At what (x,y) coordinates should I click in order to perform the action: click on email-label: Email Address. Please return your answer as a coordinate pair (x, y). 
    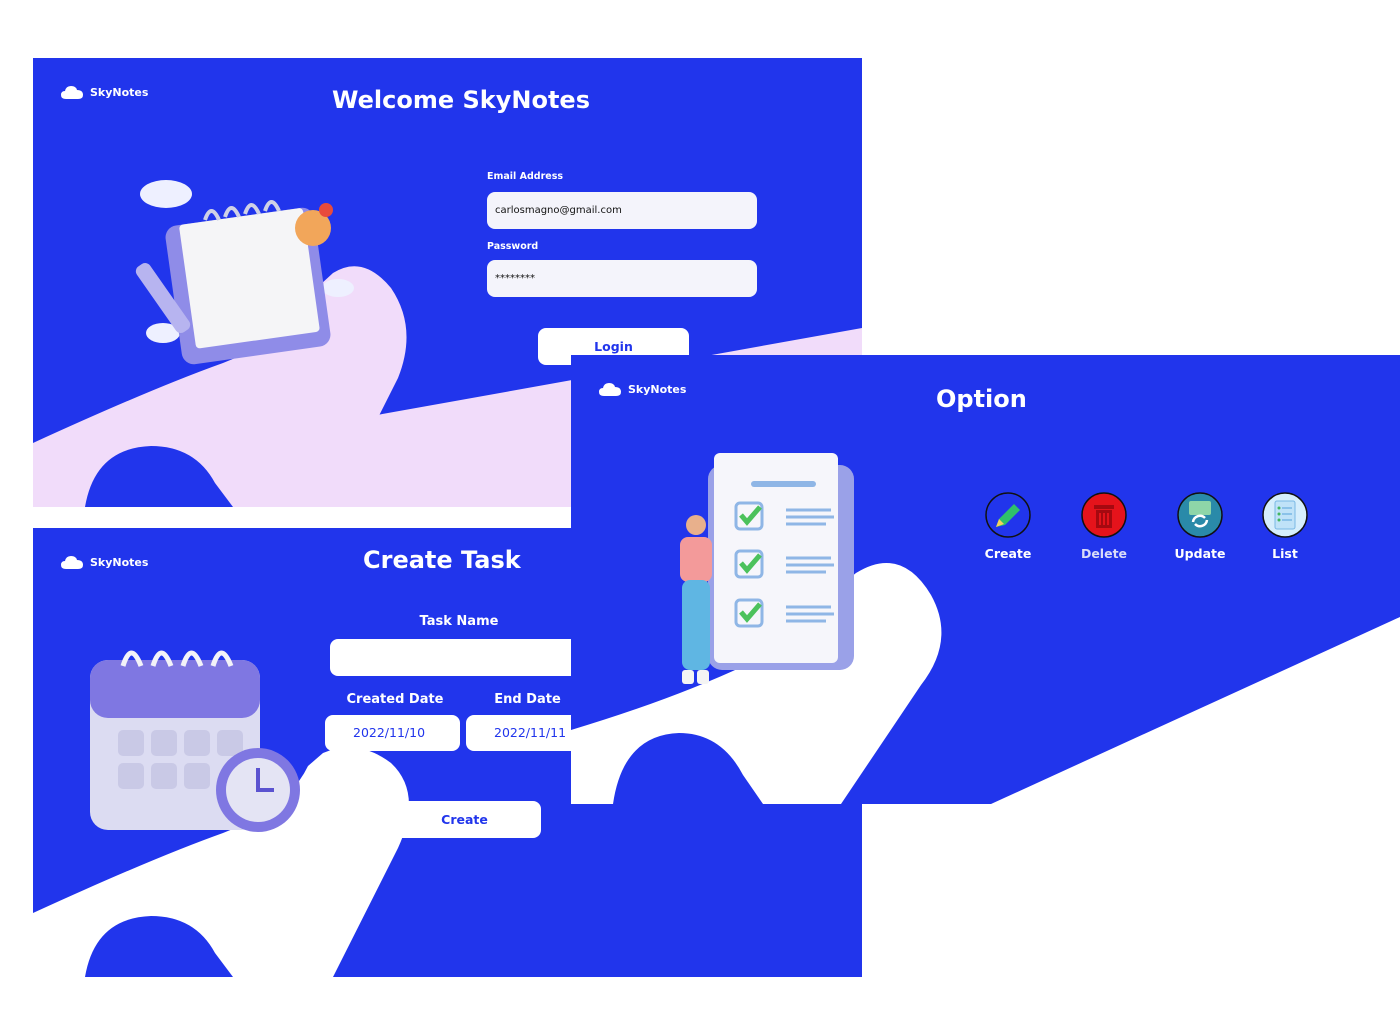
    Looking at the image, I should click on (525, 176).